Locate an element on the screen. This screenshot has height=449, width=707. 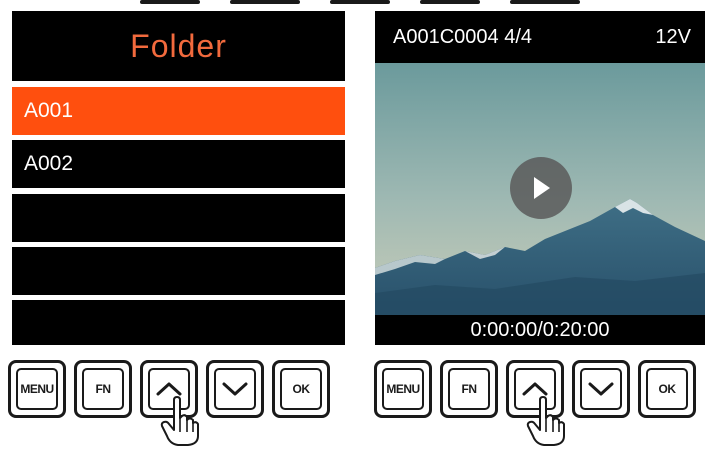
top-cropped-strip is located at coordinates (360, 3).